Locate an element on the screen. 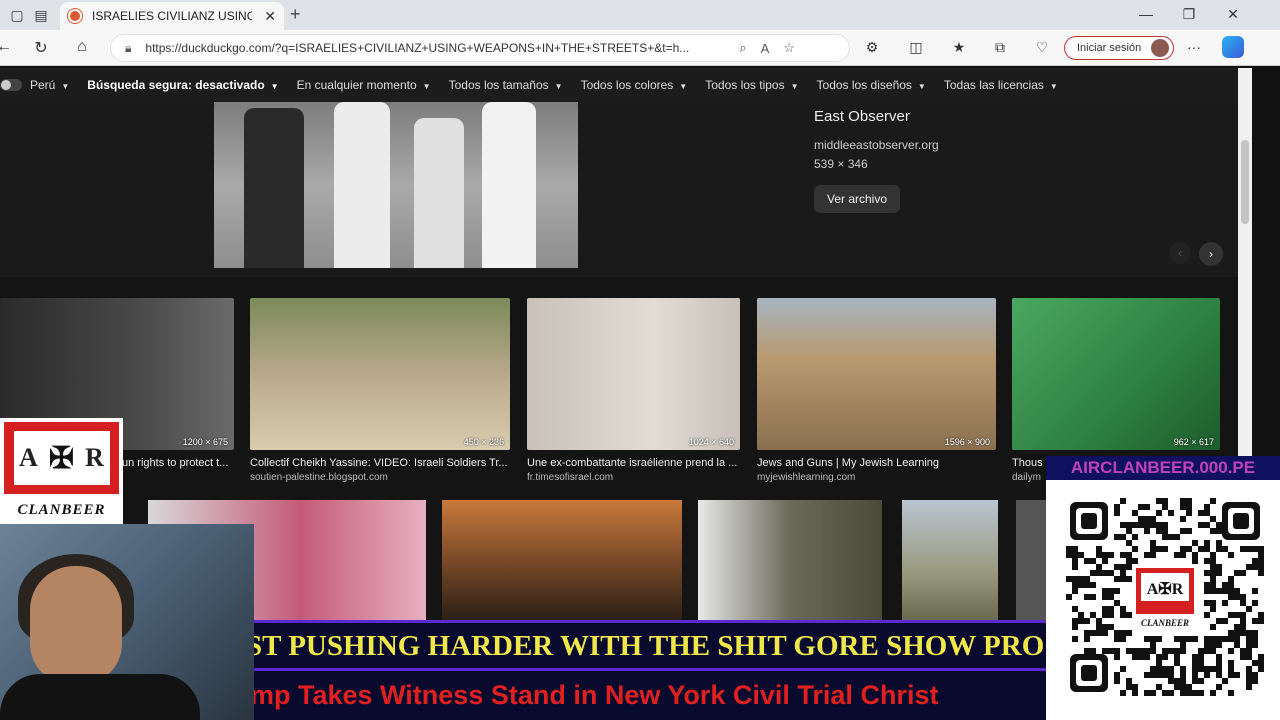 This screenshot has width=1280, height=720. lock-icon: 🔒︎ is located at coordinates (128, 48).